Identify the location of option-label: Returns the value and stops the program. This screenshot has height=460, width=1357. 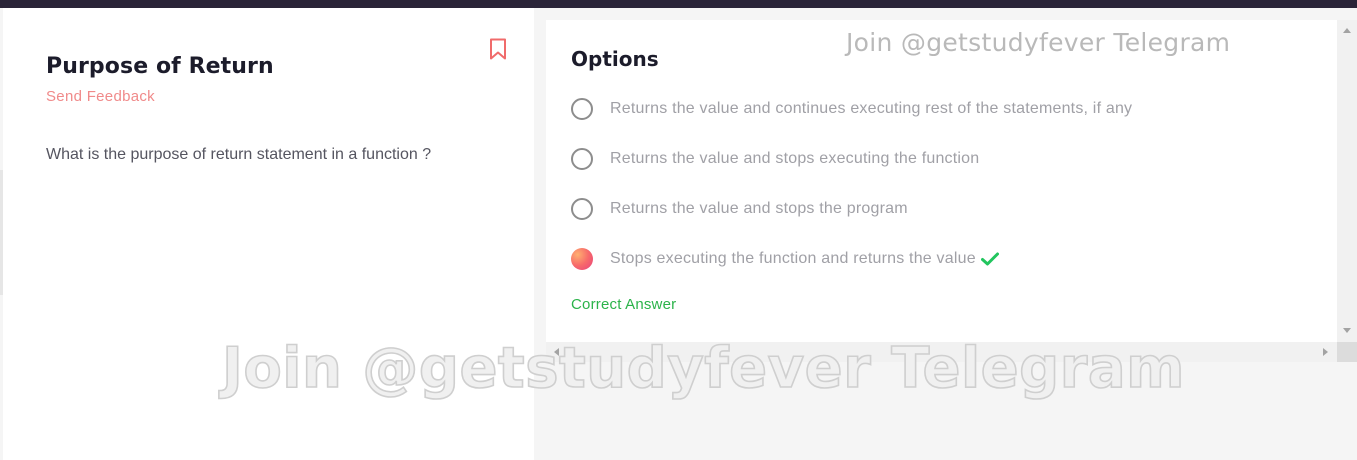
(759, 208).